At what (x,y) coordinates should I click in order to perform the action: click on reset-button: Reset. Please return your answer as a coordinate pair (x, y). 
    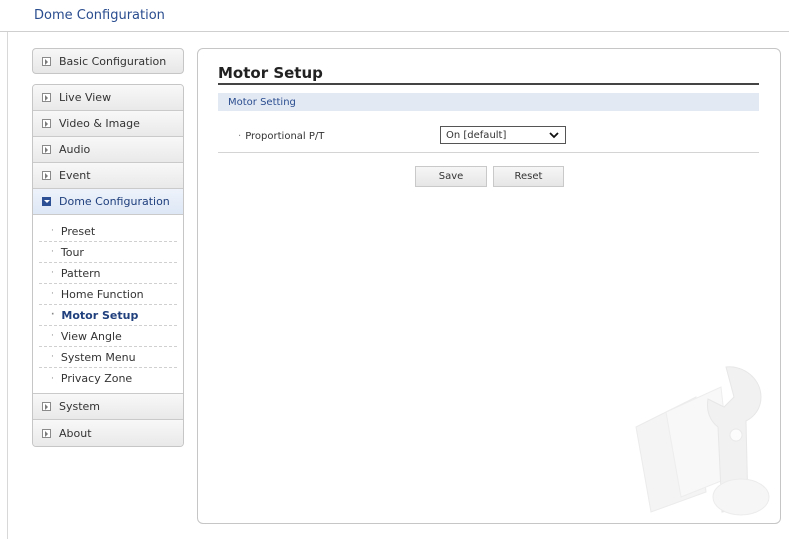
    Looking at the image, I should click on (528, 176).